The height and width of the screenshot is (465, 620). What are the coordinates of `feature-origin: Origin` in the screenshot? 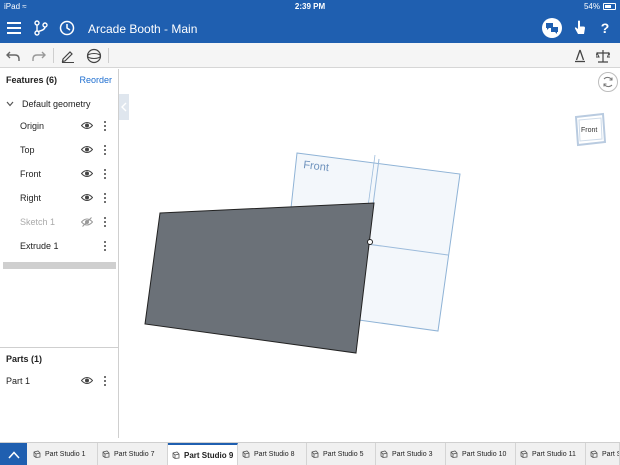 It's located at (59, 127).